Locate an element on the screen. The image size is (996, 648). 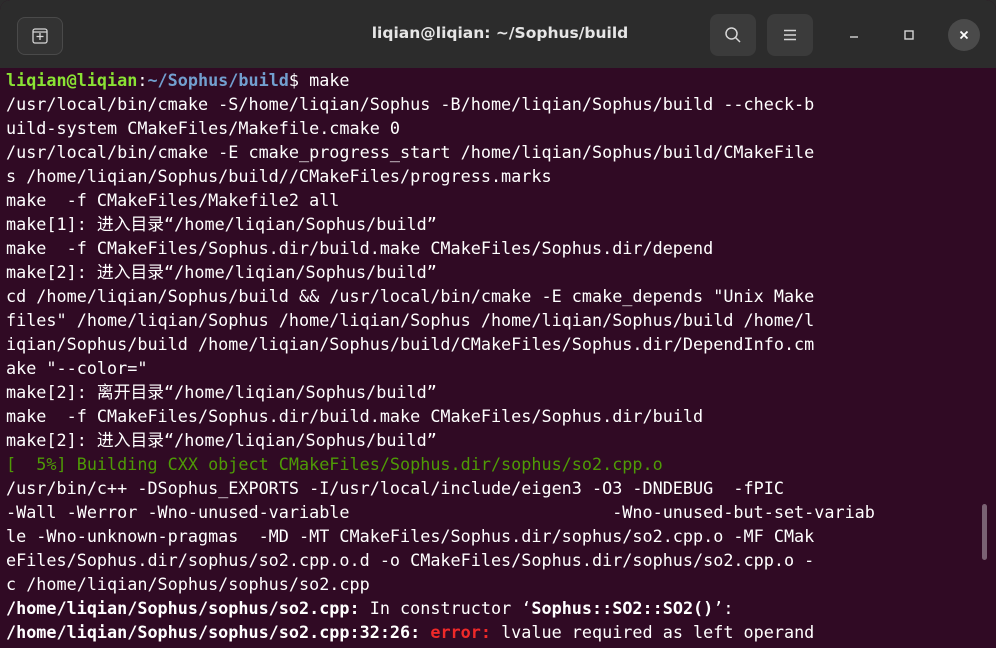
new-tab-icon is located at coordinates (40, 36).